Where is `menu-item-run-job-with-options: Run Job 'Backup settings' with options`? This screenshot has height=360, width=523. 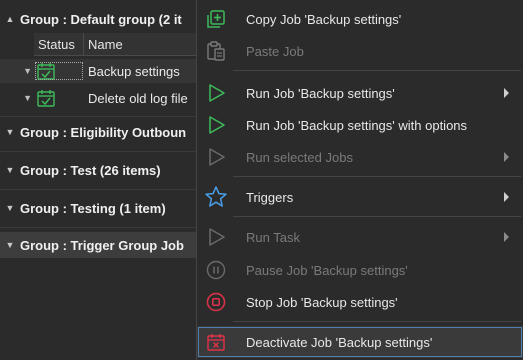 menu-item-run-job-with-options: Run Job 'Backup settings' with options is located at coordinates (360, 125).